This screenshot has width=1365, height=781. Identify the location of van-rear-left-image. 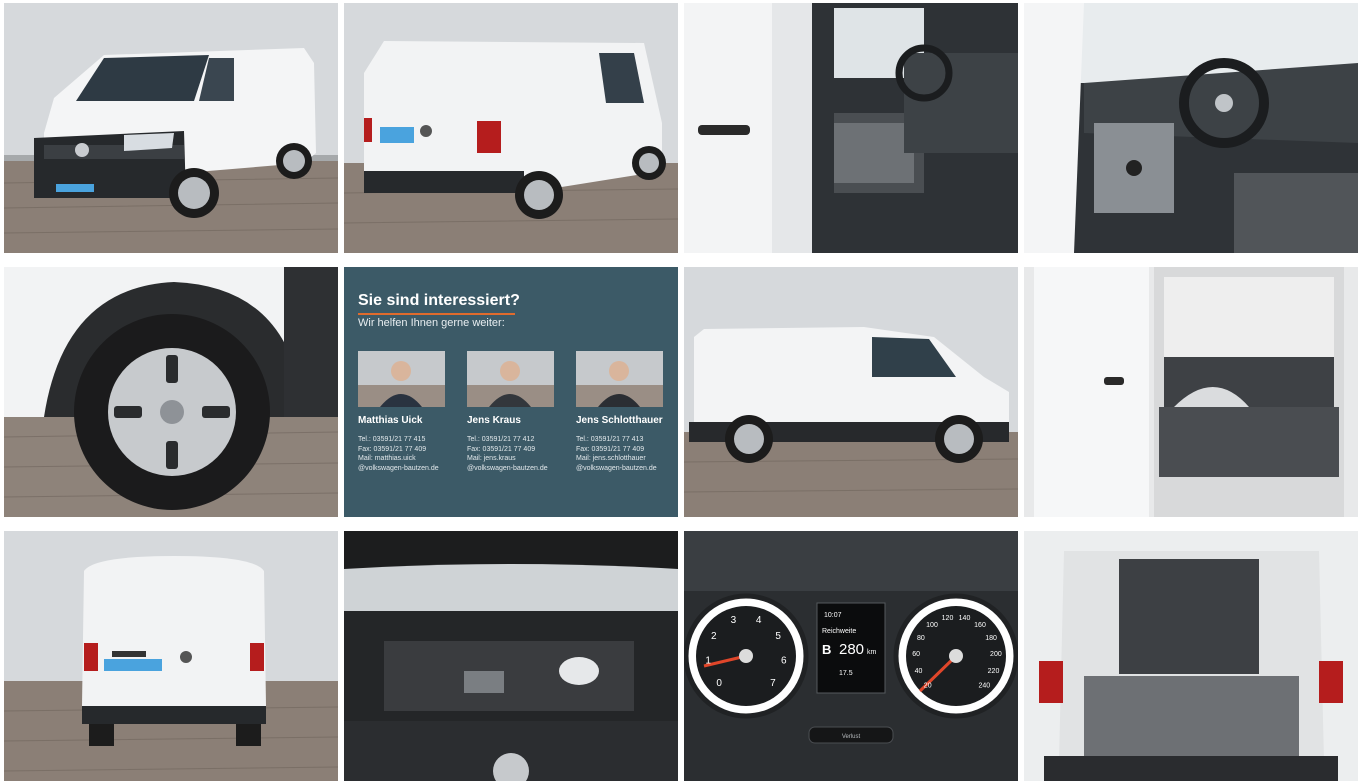
(511, 128).